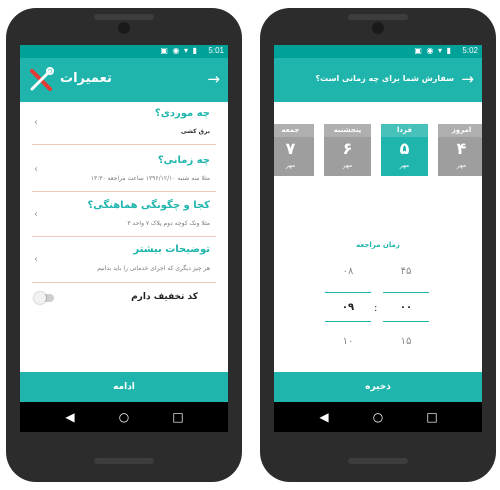  What do you see at coordinates (348, 292) in the screenshot?
I see `hour-selection-top` at bounding box center [348, 292].